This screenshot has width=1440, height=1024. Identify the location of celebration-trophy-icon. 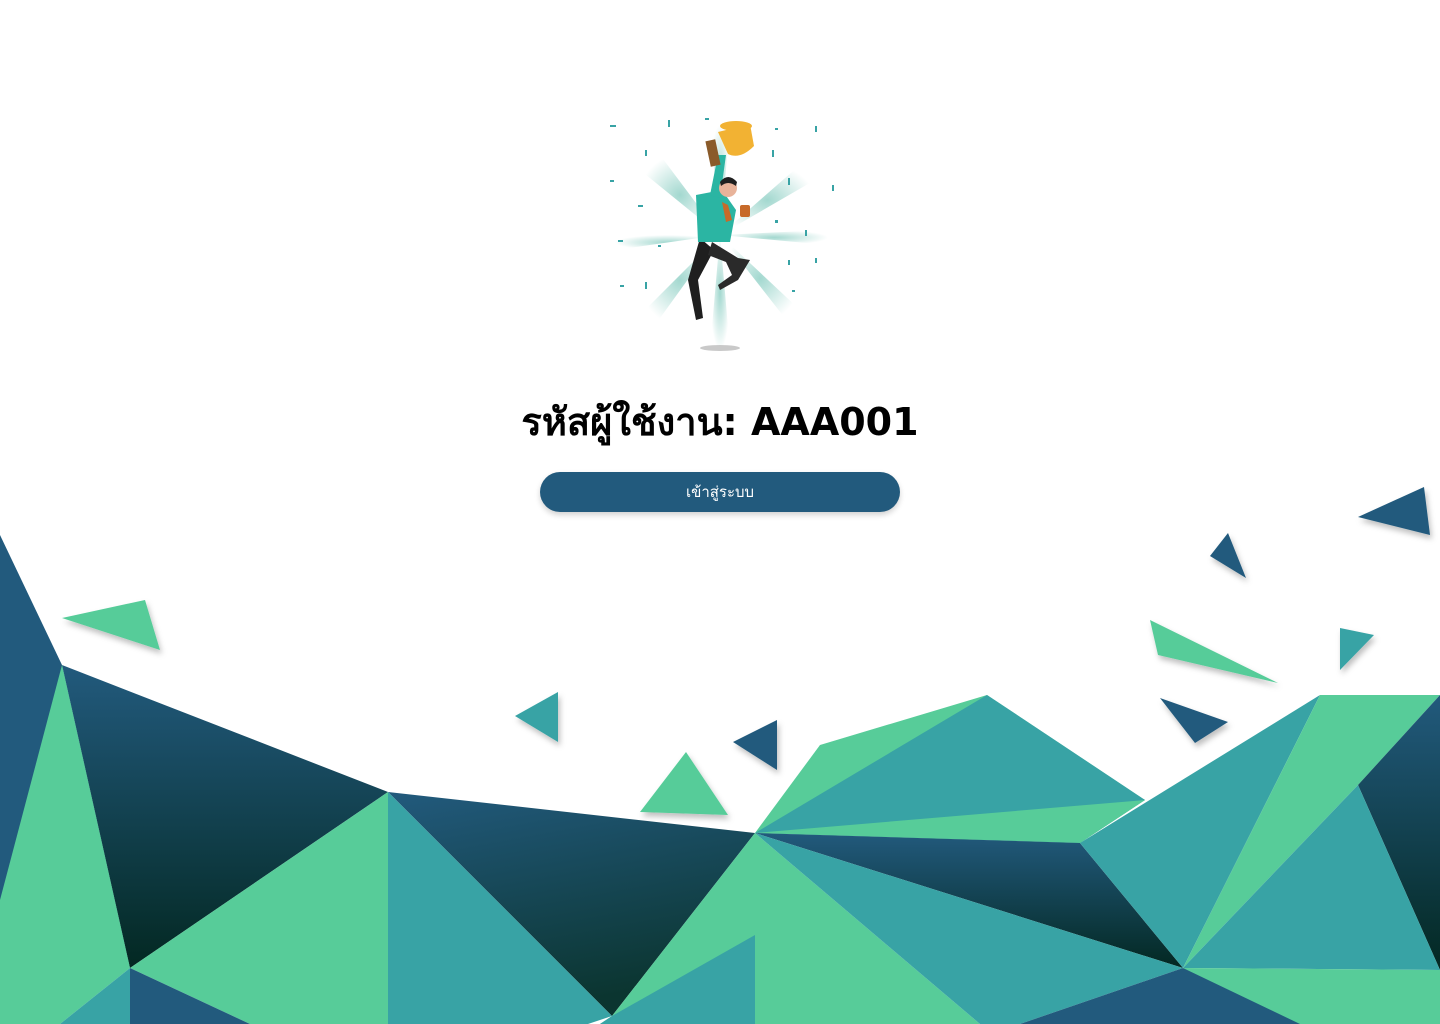
(722, 234).